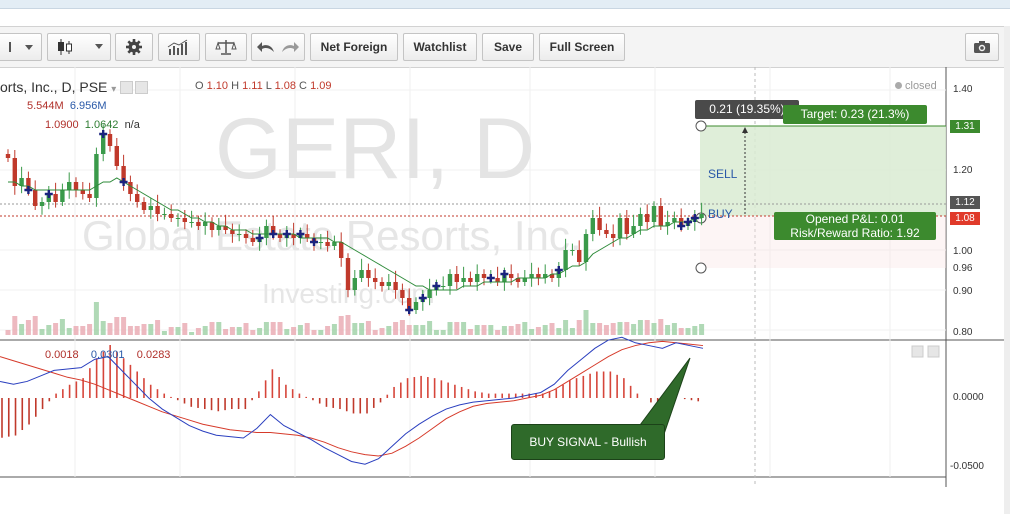  Describe the element at coordinates (582, 47) in the screenshot. I see `full-screen-button: Full Screen` at that location.